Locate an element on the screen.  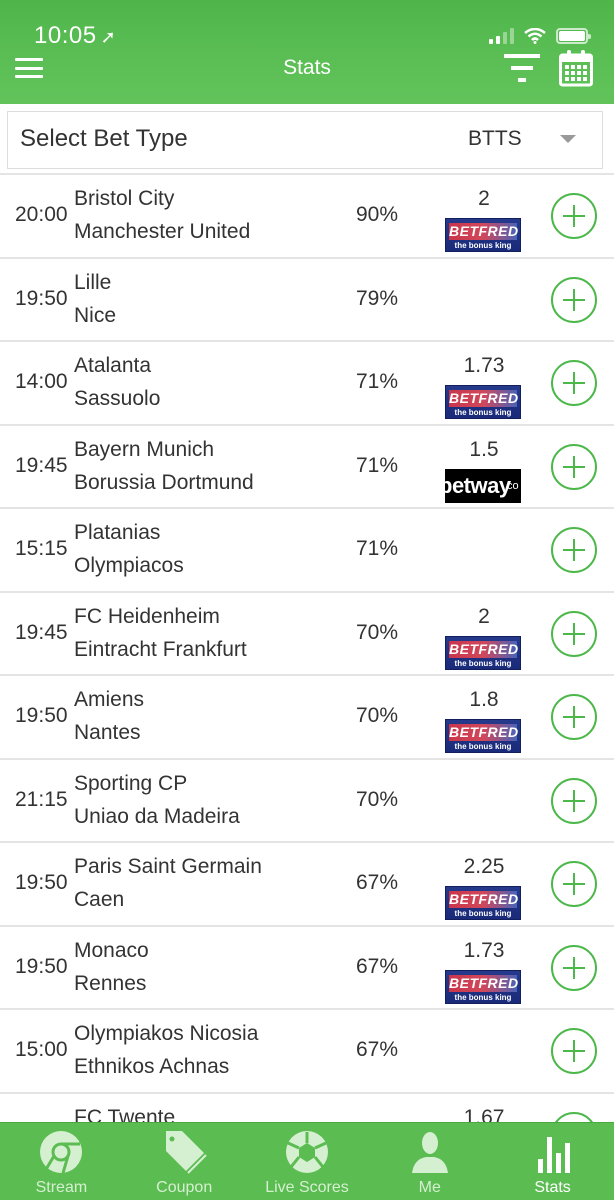
tab-stats: Stats is located at coordinates (552, 1161).